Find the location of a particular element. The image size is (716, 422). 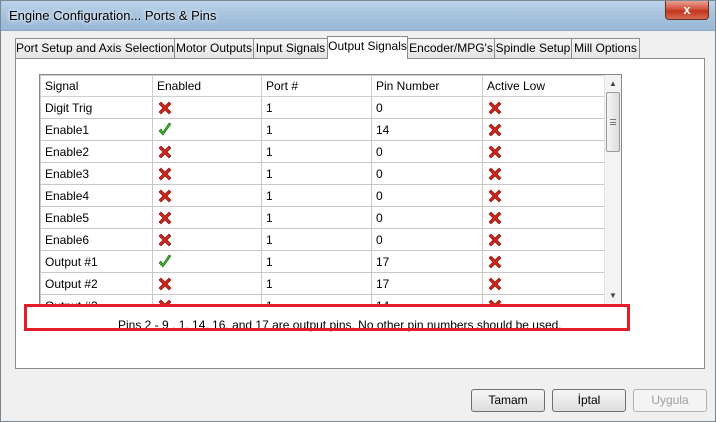

cell-signal: Enable4 is located at coordinates (96, 195).